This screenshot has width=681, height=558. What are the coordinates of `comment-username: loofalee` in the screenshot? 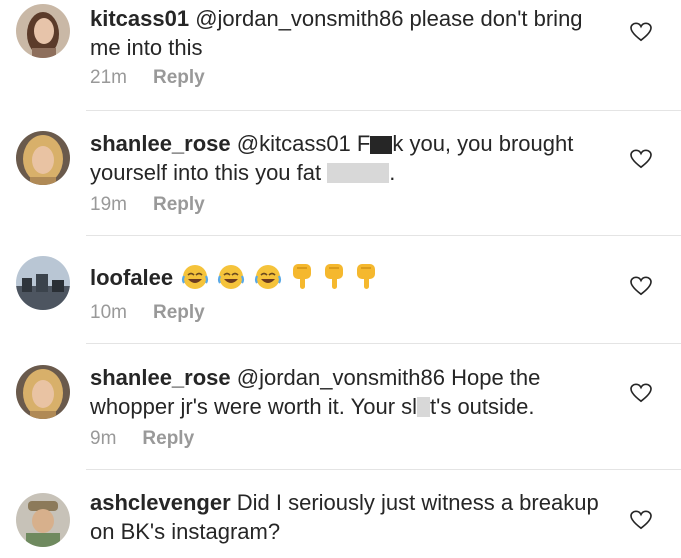 It's located at (131, 277).